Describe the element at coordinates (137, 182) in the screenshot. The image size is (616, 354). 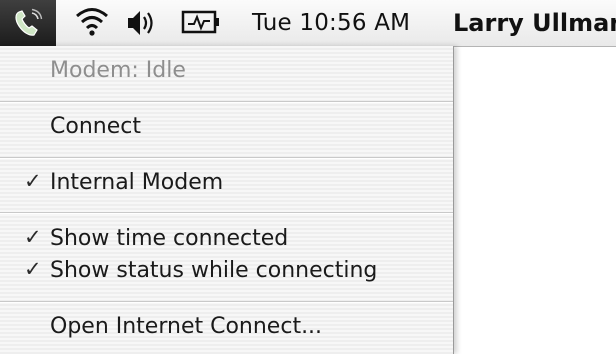
I see `internal-modem-label: Internal Modem` at that location.